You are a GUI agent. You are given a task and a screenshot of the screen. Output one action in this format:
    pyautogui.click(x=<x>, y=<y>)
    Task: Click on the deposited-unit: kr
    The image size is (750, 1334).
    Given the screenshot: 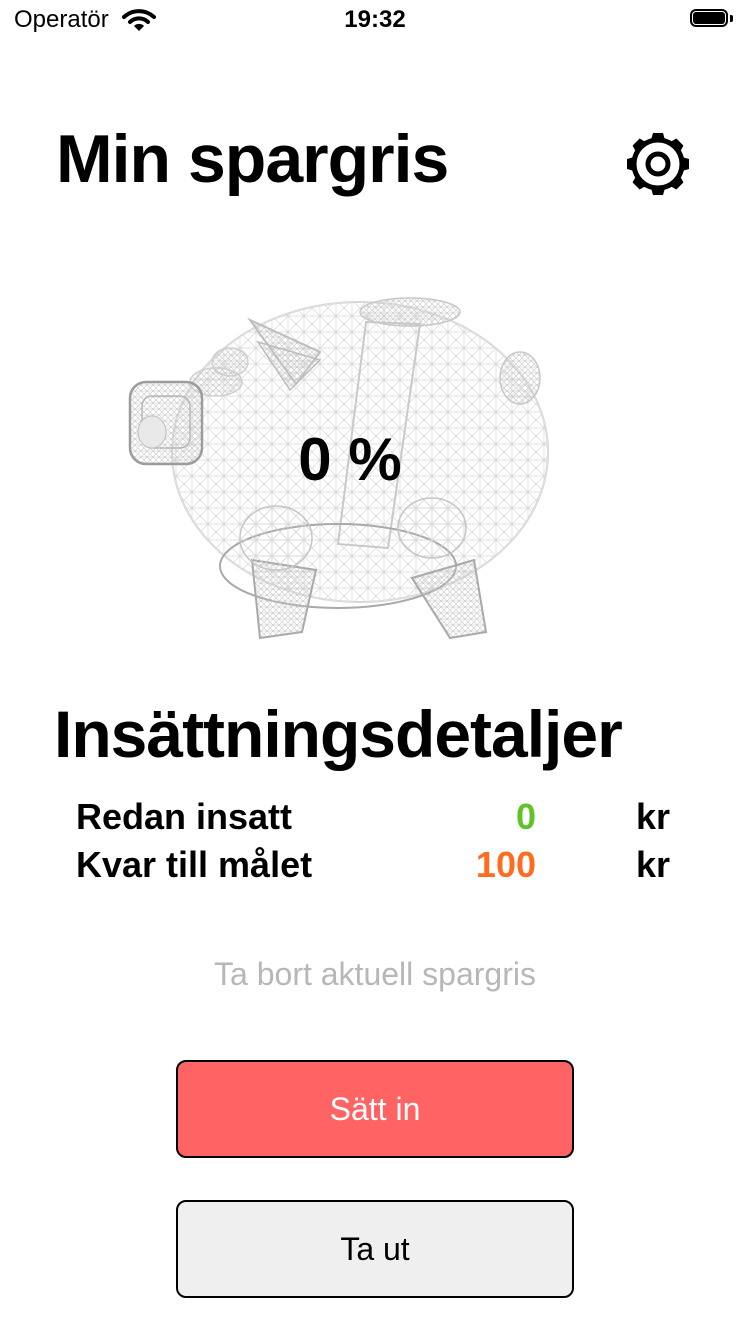 What is the action you would take?
    pyautogui.click(x=653, y=816)
    